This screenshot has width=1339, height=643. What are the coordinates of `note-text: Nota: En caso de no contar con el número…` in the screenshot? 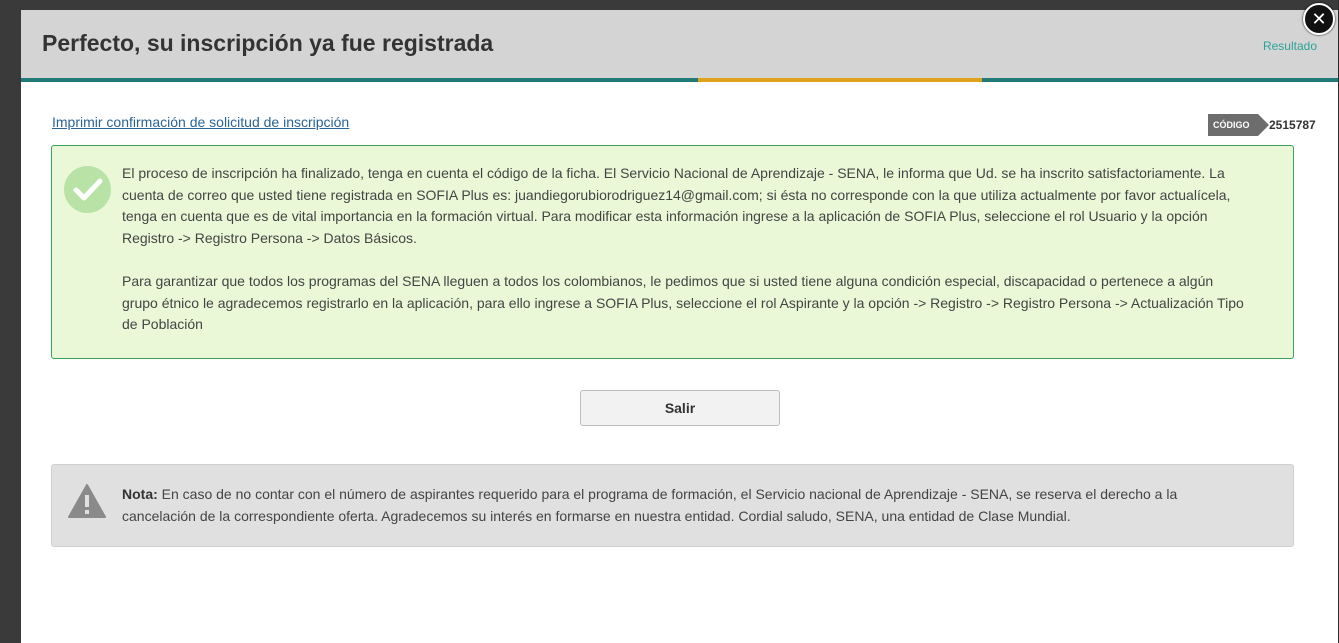 It's located at (677, 505).